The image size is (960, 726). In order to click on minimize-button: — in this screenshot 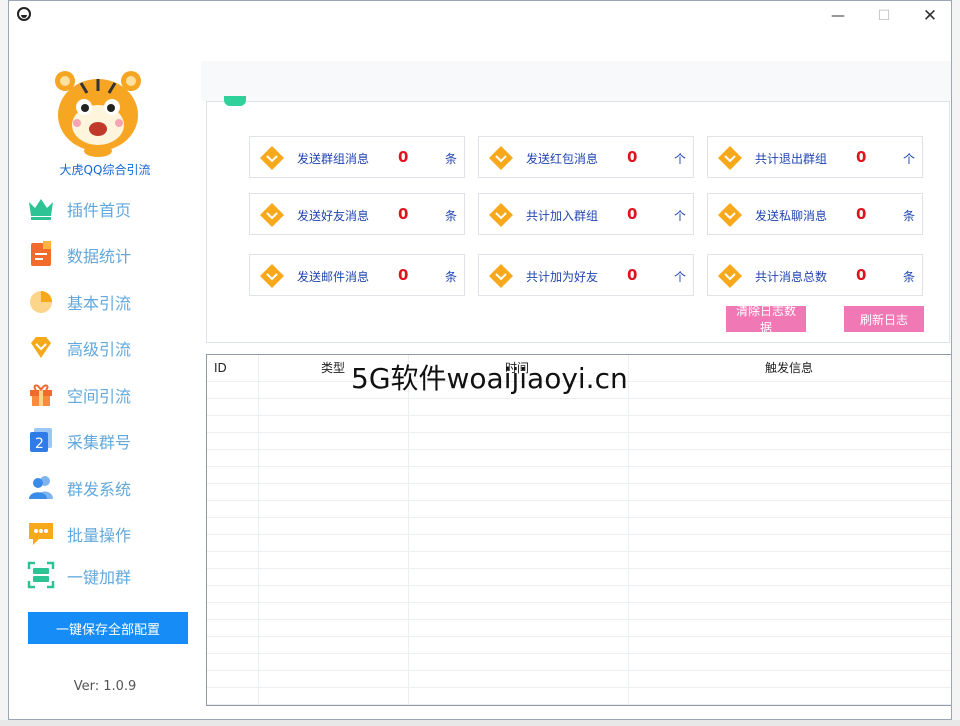, I will do `click(838, 16)`.